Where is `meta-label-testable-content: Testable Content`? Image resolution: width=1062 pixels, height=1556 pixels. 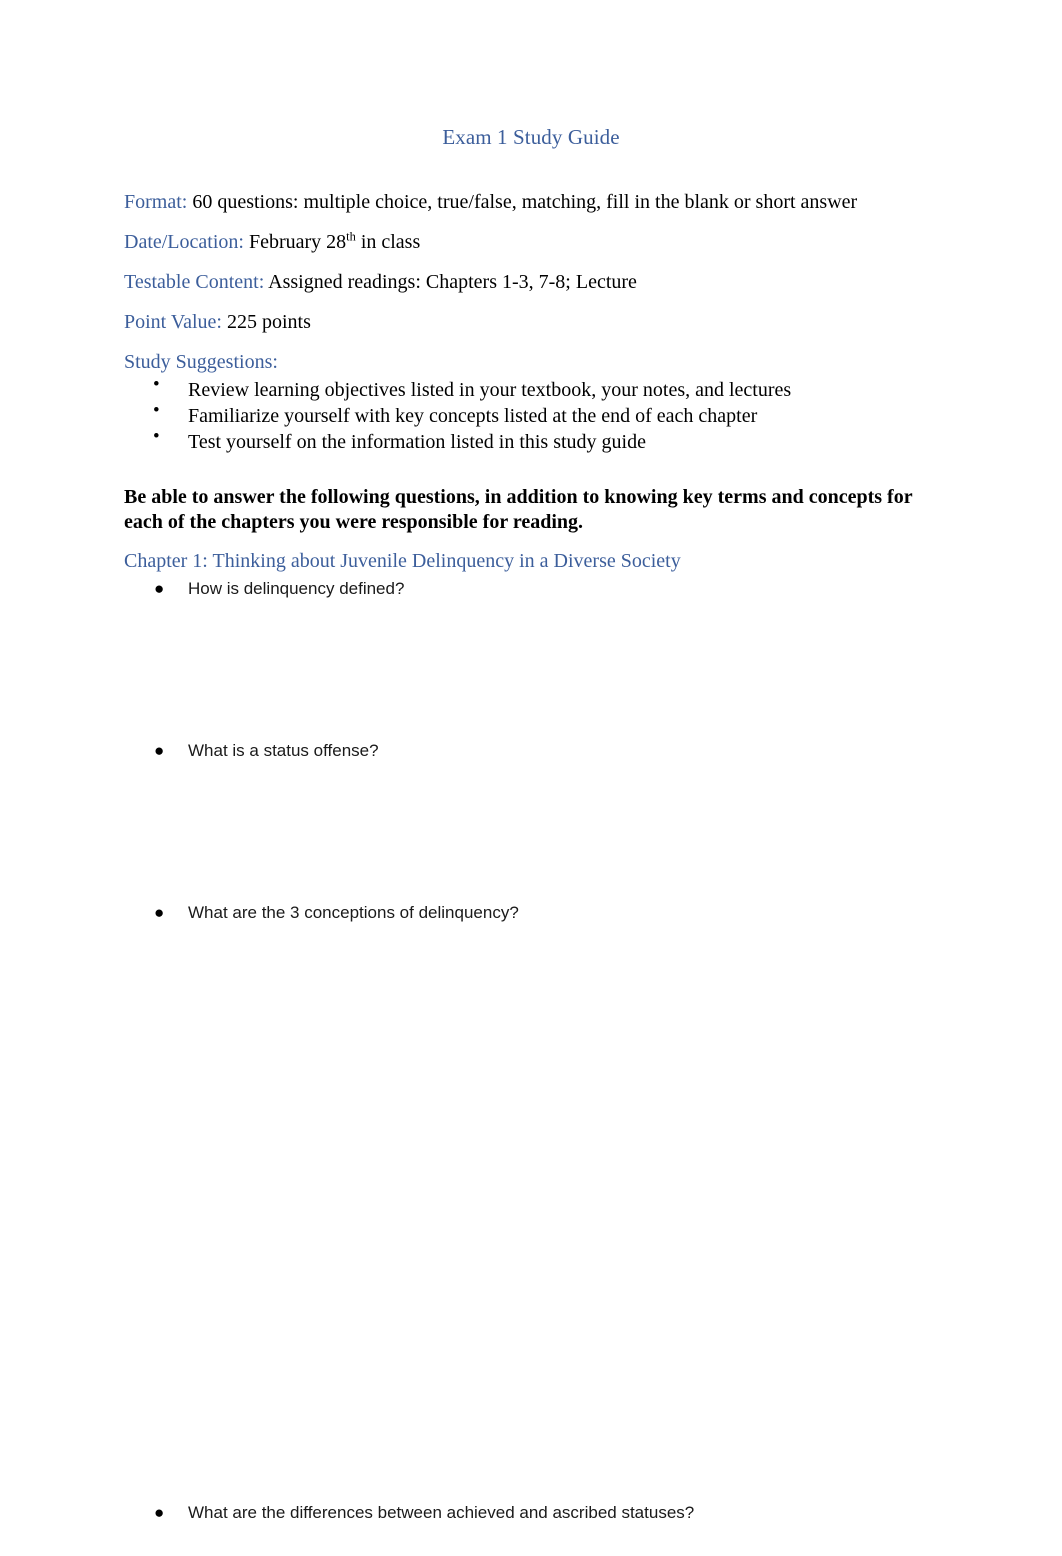
meta-label-testable-content: Testable Content is located at coordinates (191, 282).